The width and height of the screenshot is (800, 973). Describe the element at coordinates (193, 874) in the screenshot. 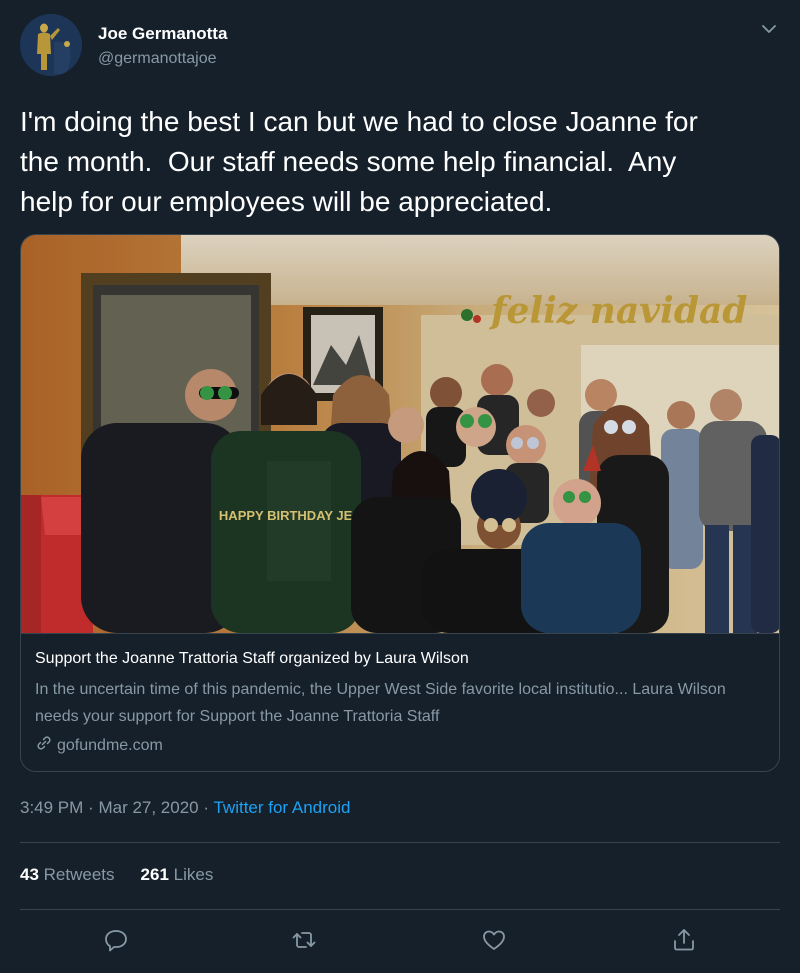

I see `likes-label: Likes` at that location.